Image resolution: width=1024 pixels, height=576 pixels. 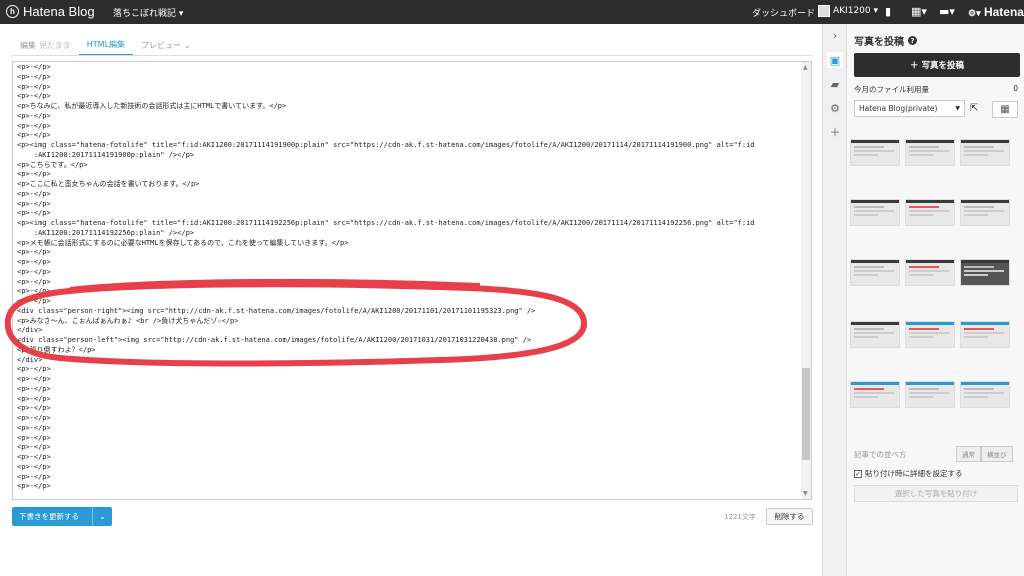 What do you see at coordinates (879, 42) in the screenshot?
I see `sidebar-title-text: 写真を投稿` at bounding box center [879, 42].